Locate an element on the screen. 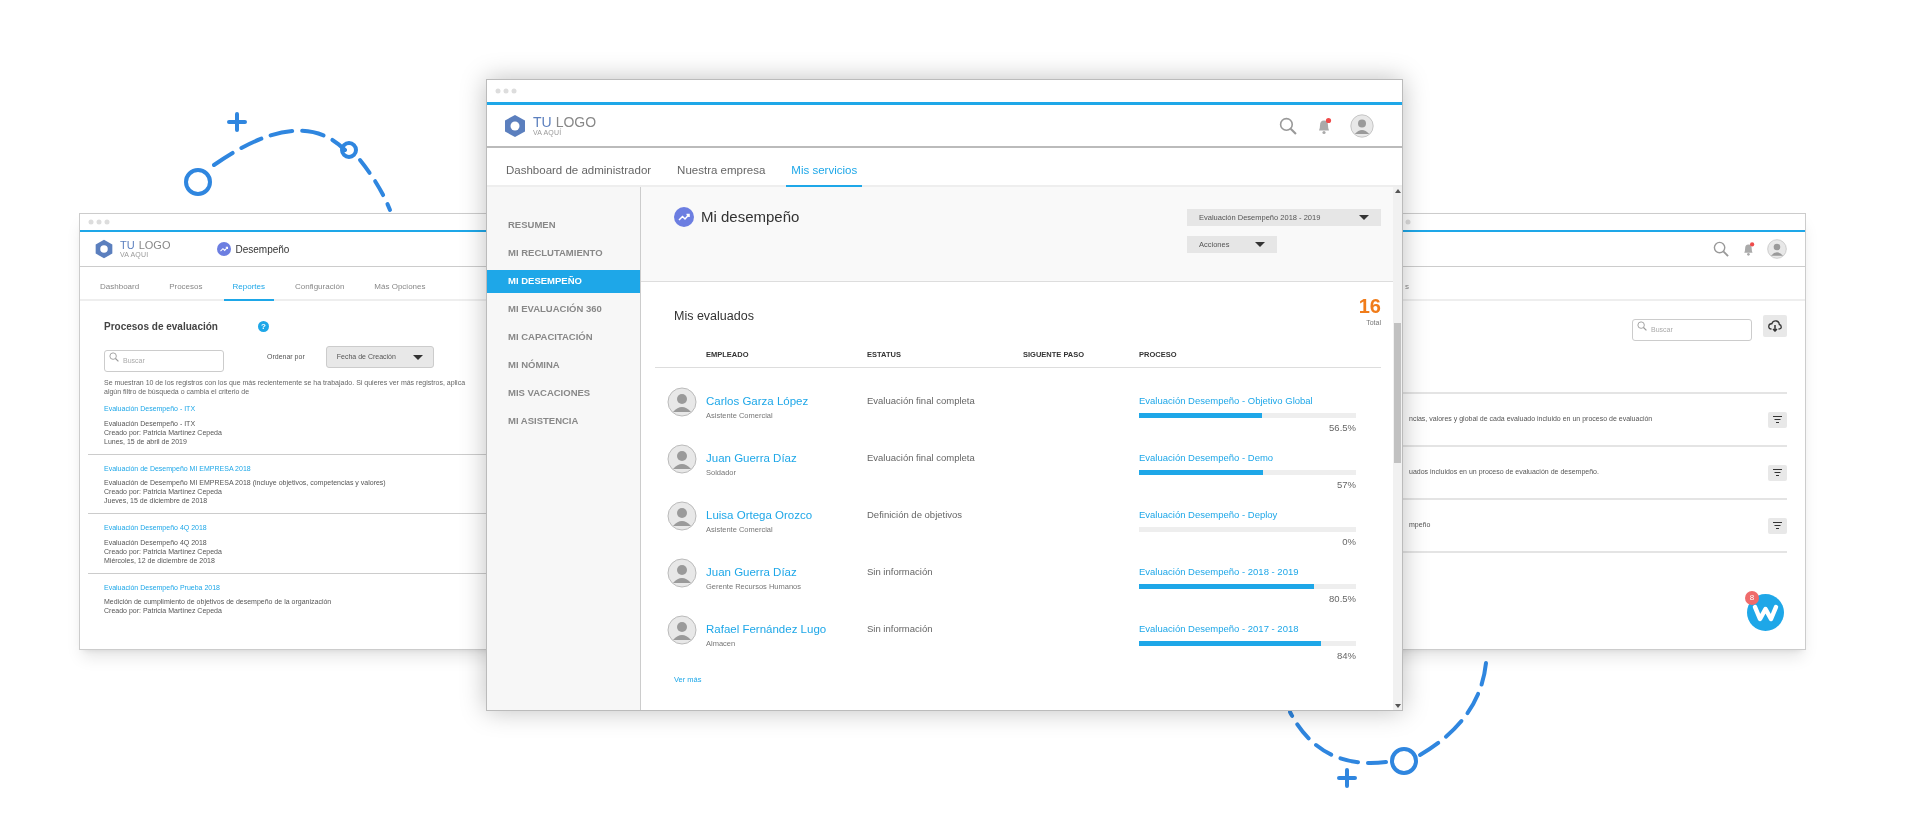 The width and height of the screenshot is (1906, 813). chat-logo-icon is located at coordinates (1765, 612).